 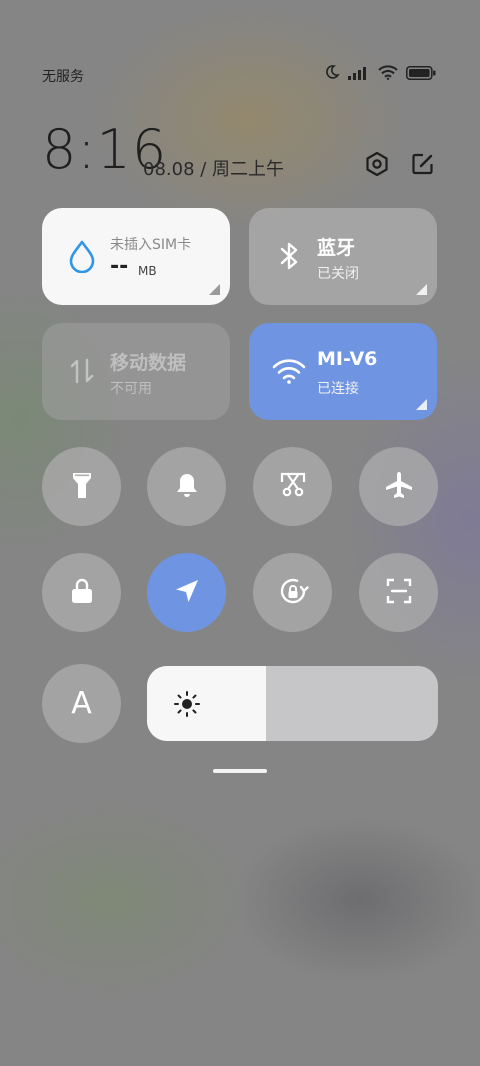 I want to click on lock-screen-toggle, so click(x=81, y=592).